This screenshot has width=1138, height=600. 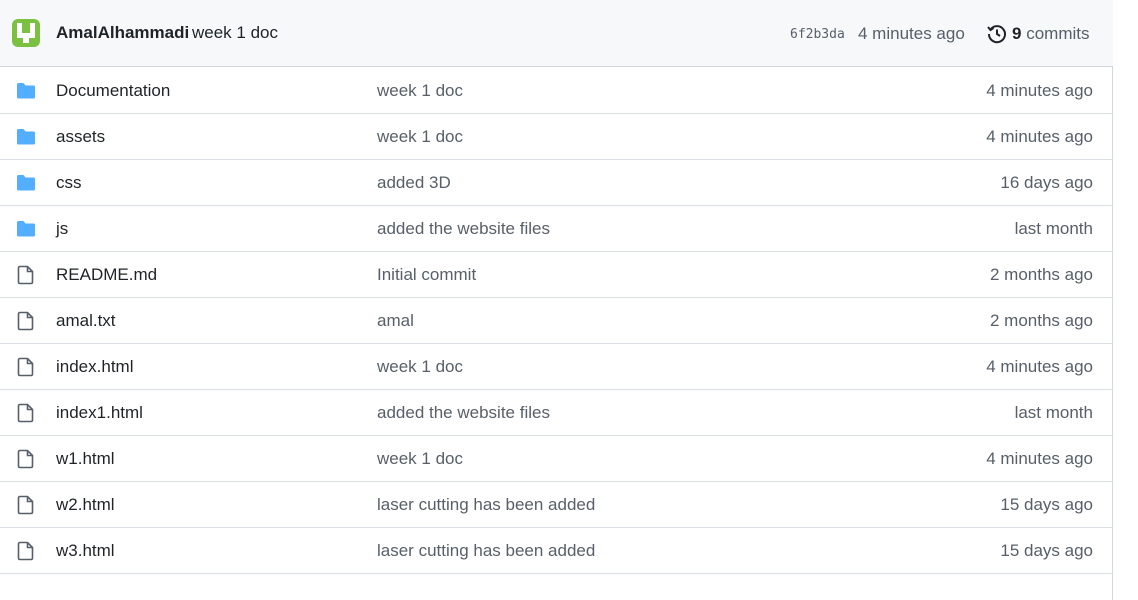 What do you see at coordinates (86, 321) in the screenshot?
I see `file-name-link: amal.txt` at bounding box center [86, 321].